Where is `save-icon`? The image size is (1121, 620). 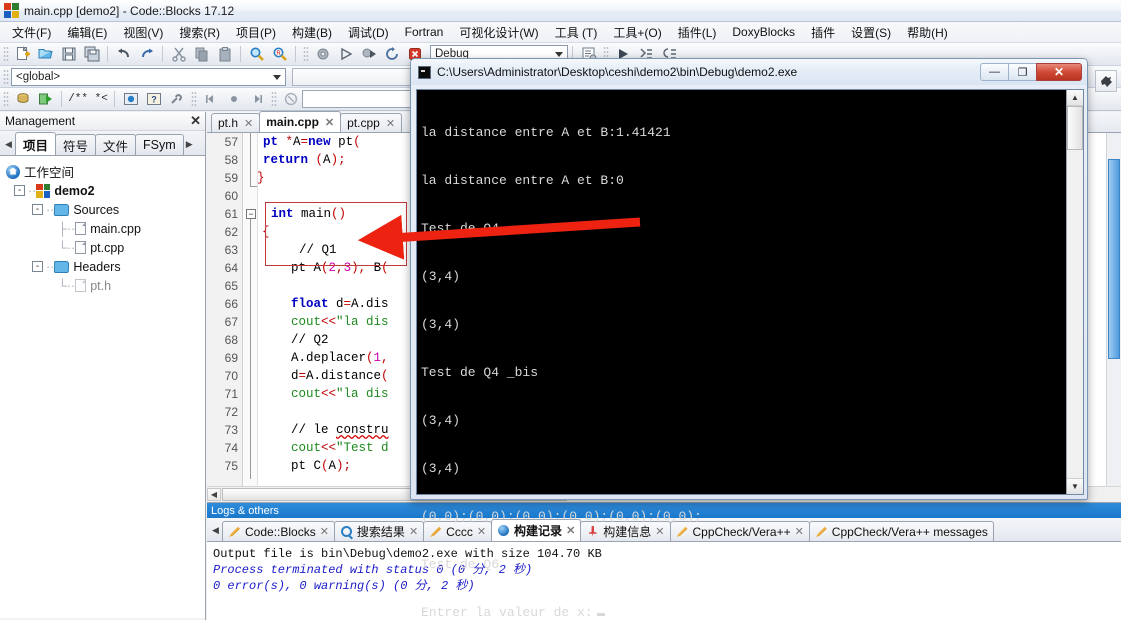 save-icon is located at coordinates (68, 54).